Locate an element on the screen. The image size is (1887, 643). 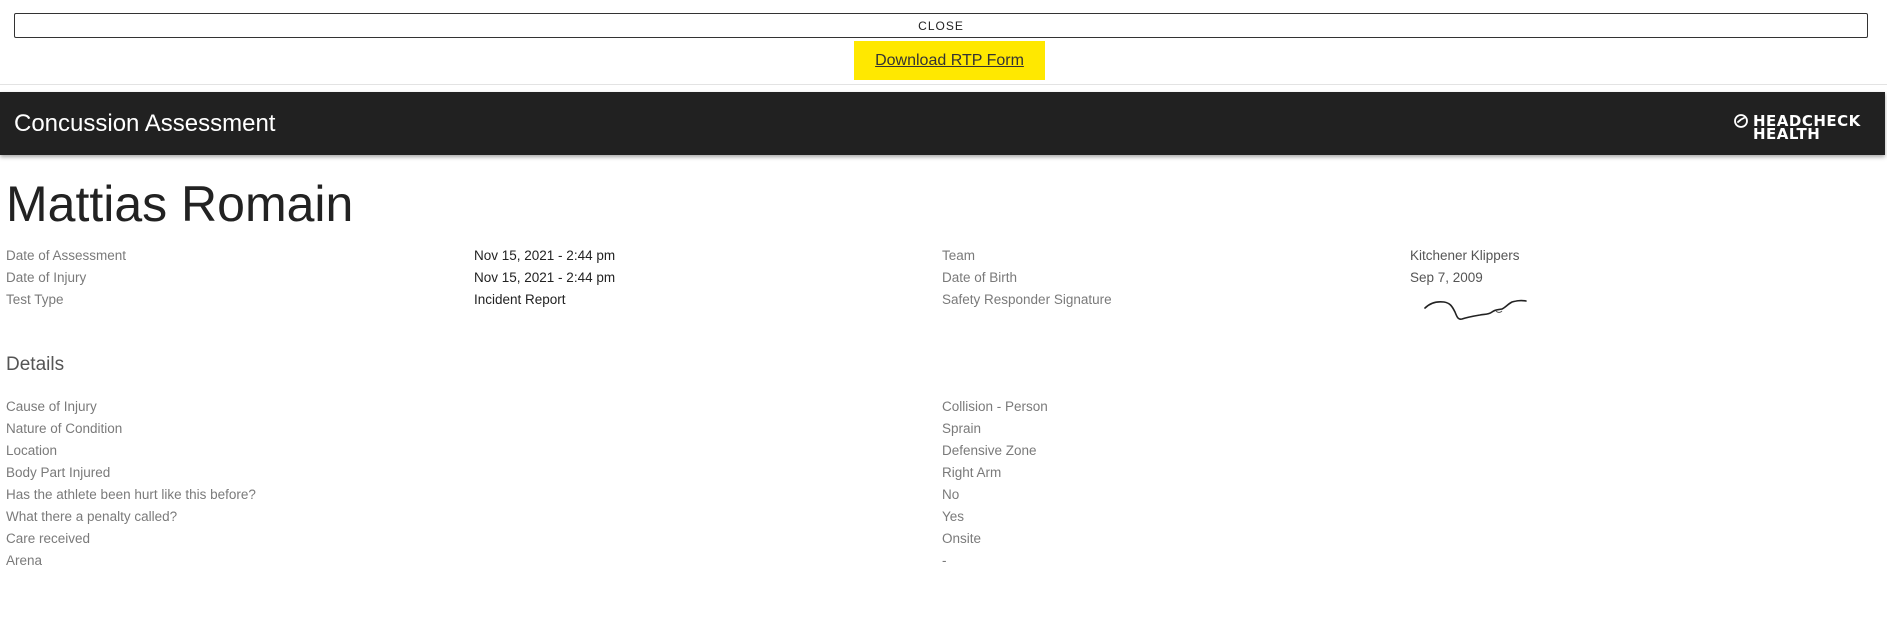
body-part-injured-value: Right Arm is located at coordinates (972, 472).